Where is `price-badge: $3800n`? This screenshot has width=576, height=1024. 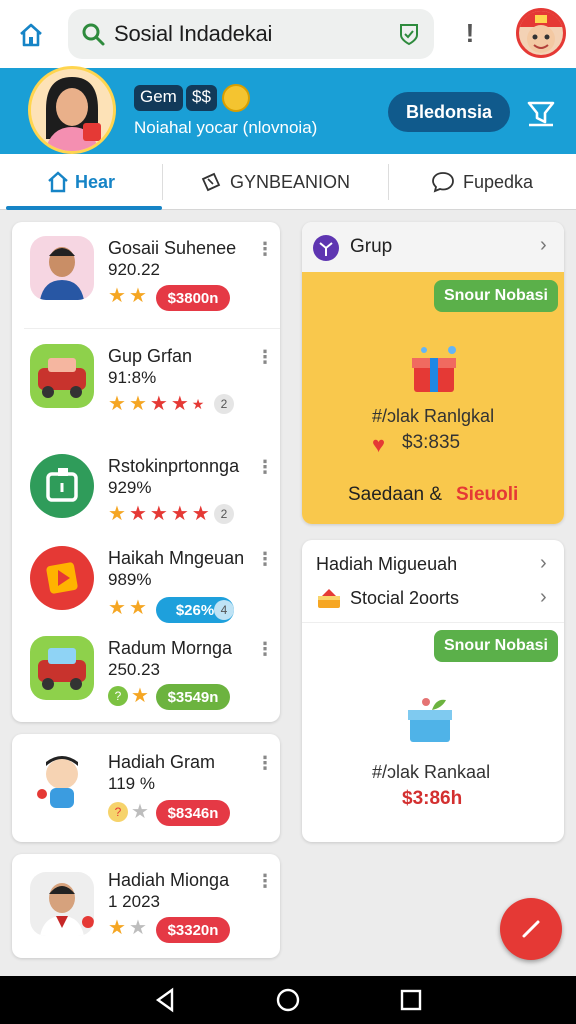 price-badge: $3800n is located at coordinates (193, 298).